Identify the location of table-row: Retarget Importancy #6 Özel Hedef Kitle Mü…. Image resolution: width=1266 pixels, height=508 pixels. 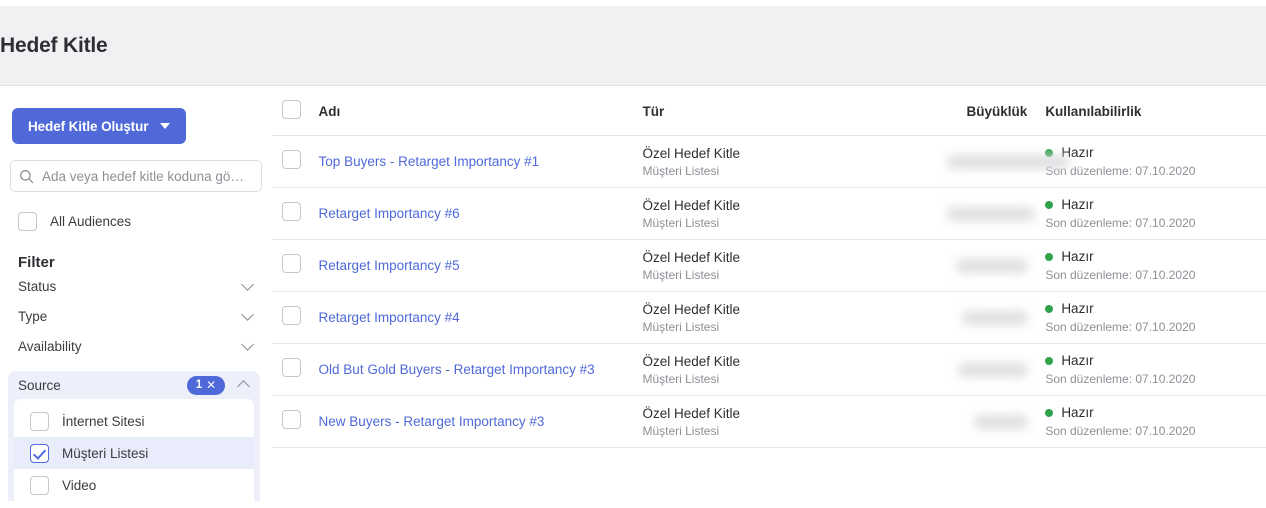
(769, 213).